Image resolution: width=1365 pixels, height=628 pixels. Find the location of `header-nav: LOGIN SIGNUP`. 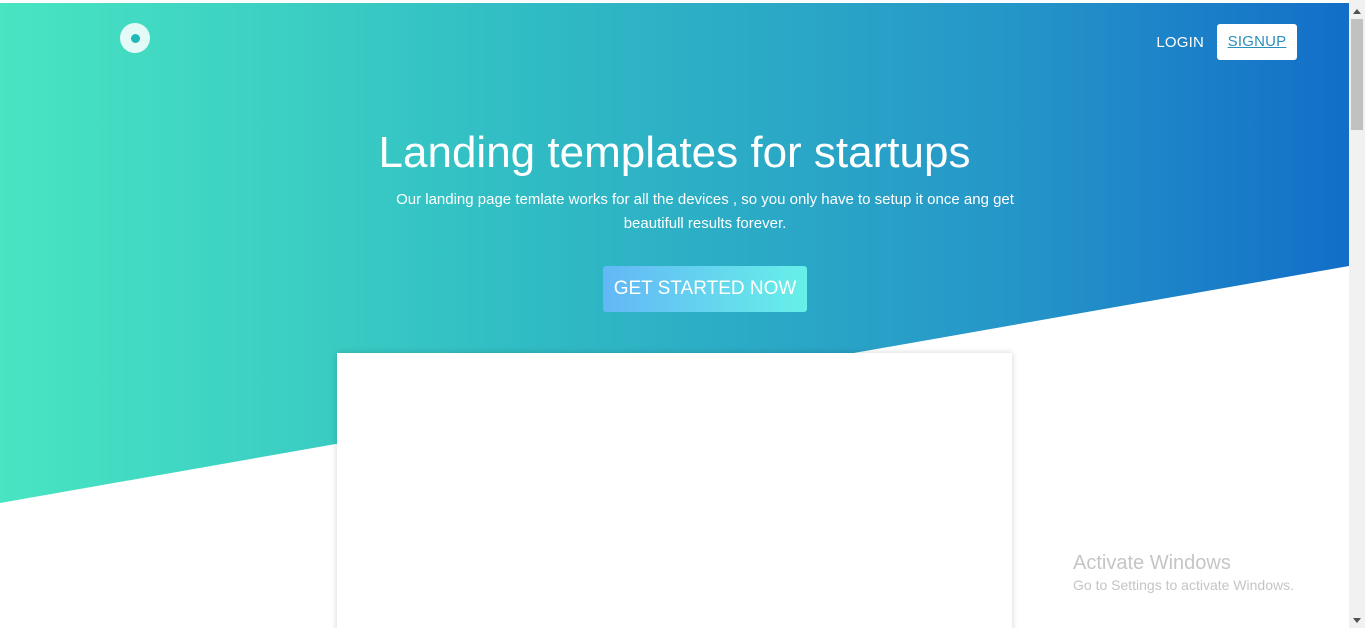

header-nav: LOGIN SIGNUP is located at coordinates (1226, 42).